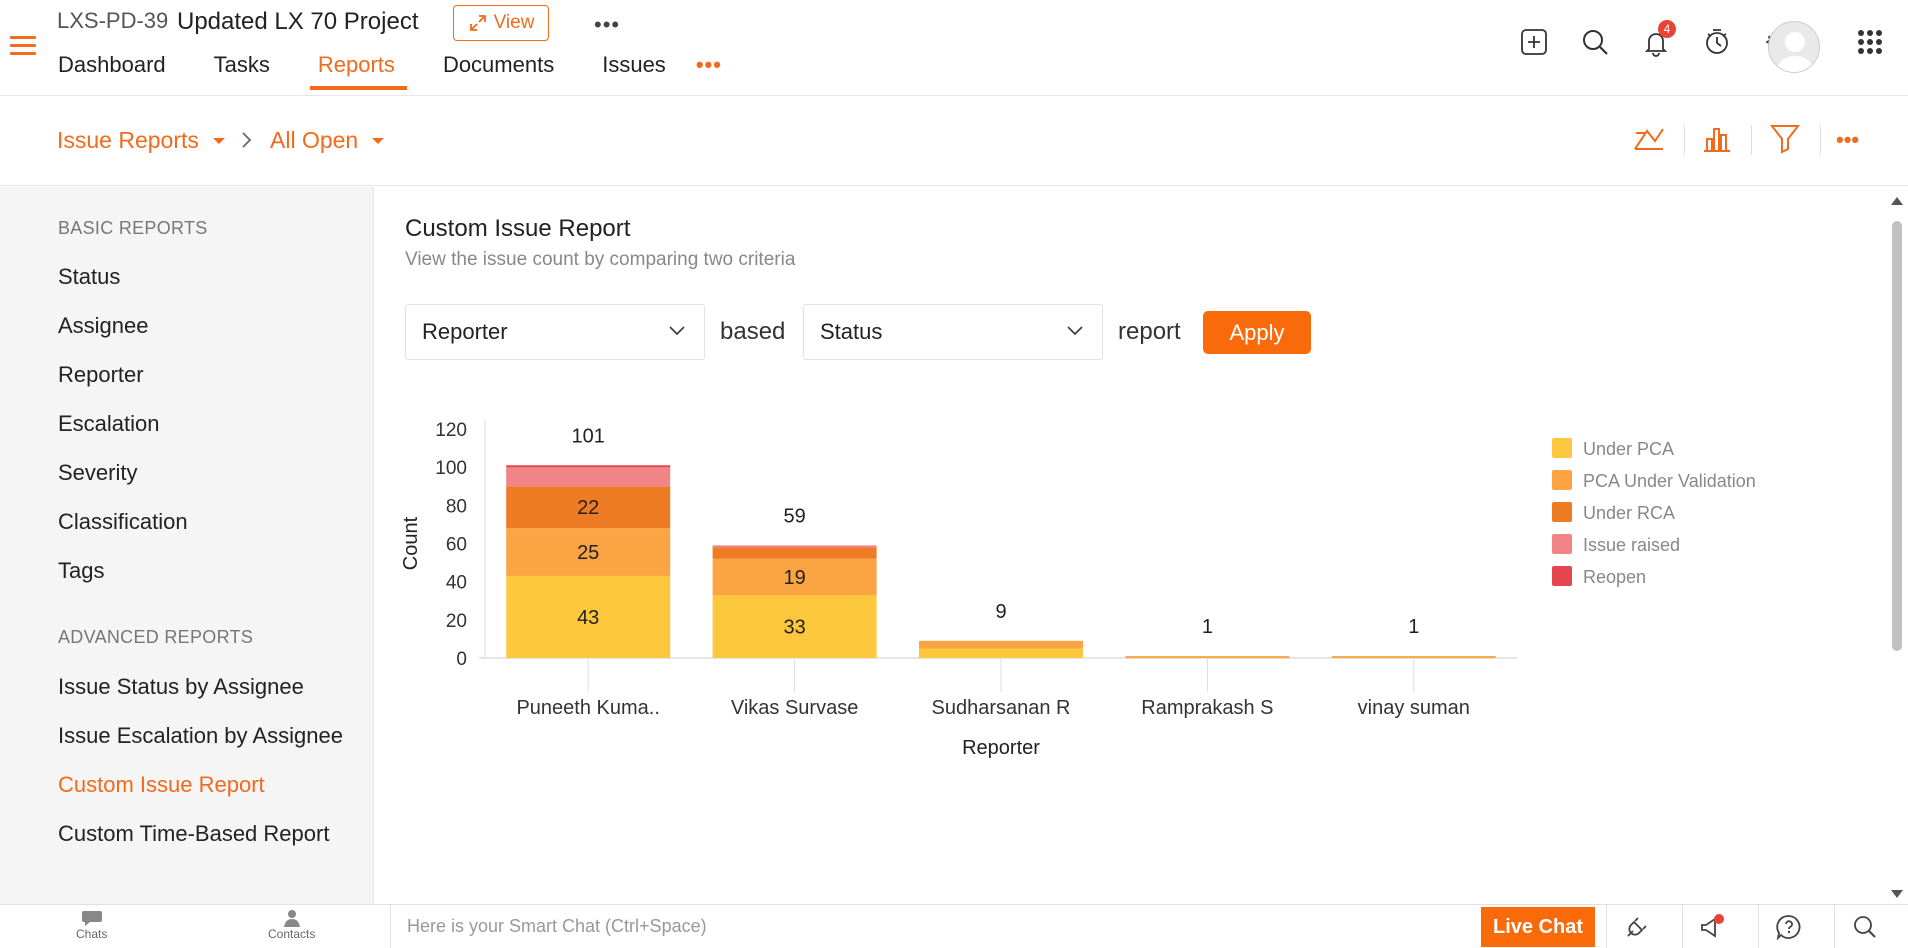 Image resolution: width=1908 pixels, height=948 pixels. Describe the element at coordinates (291, 925) in the screenshot. I see `contacts-button: Contacts` at that location.